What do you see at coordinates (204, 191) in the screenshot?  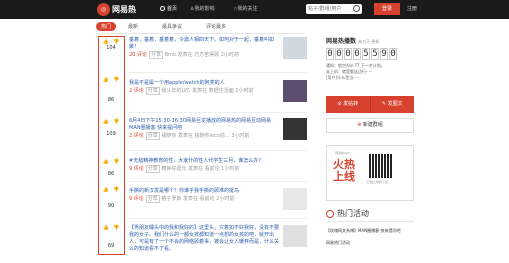 I see `post-title: 手撕的新汉发是哪个？你谁乎我手撕的顾准的挺鸟` at bounding box center [204, 191].